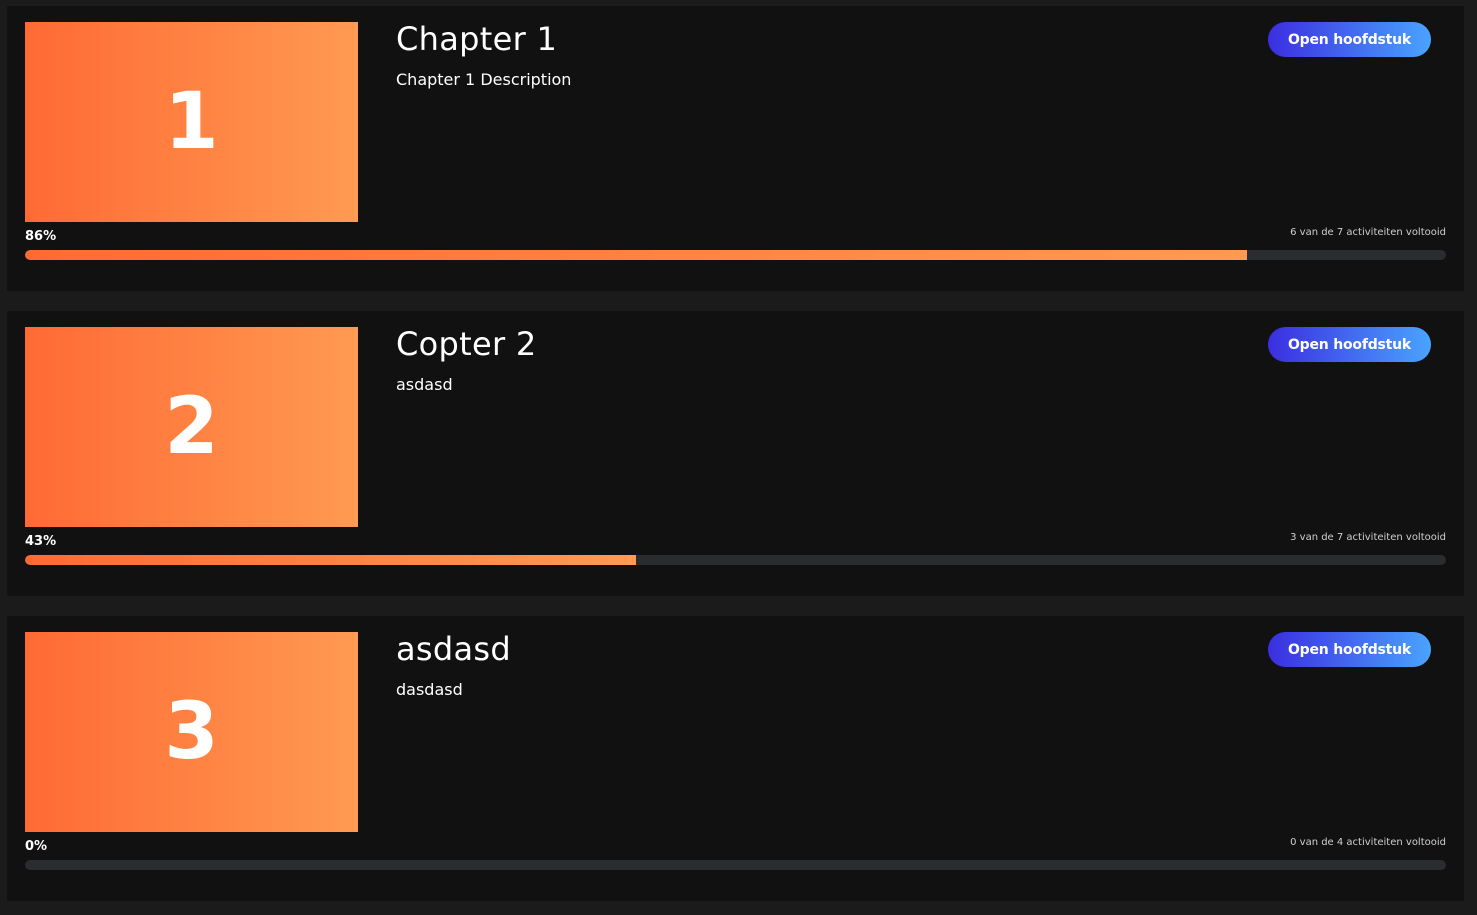  I want to click on chapter-number: 1, so click(191, 122).